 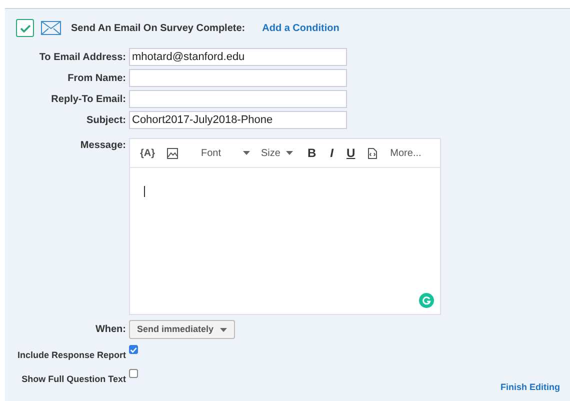 What do you see at coordinates (88, 99) in the screenshot?
I see `field-label: Reply-To Email:` at bounding box center [88, 99].